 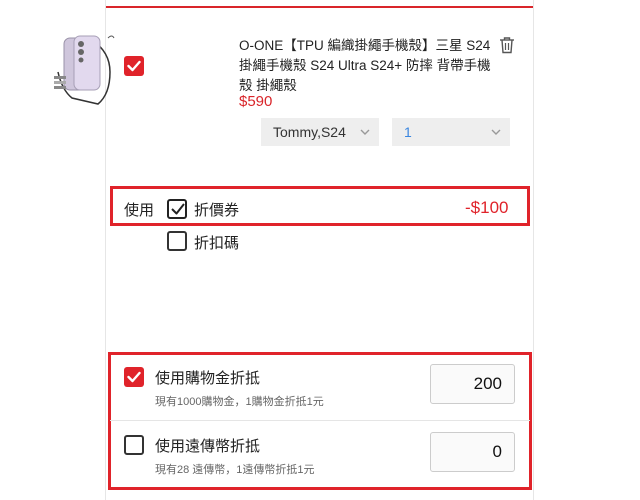 What do you see at coordinates (139, 210) in the screenshot?
I see `use-label: 使用` at bounding box center [139, 210].